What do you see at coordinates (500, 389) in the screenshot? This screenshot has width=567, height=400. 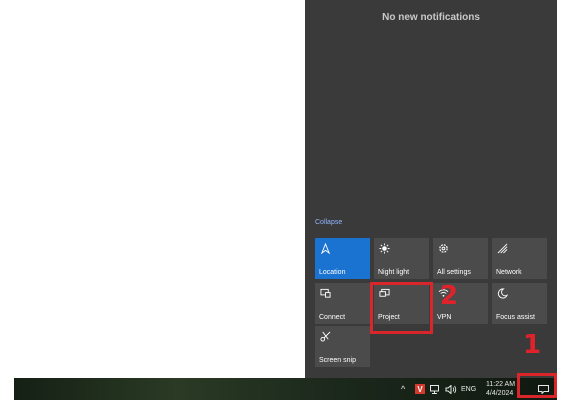 I see `taskbar-clock: 11:22 AM 4/4/2024` at bounding box center [500, 389].